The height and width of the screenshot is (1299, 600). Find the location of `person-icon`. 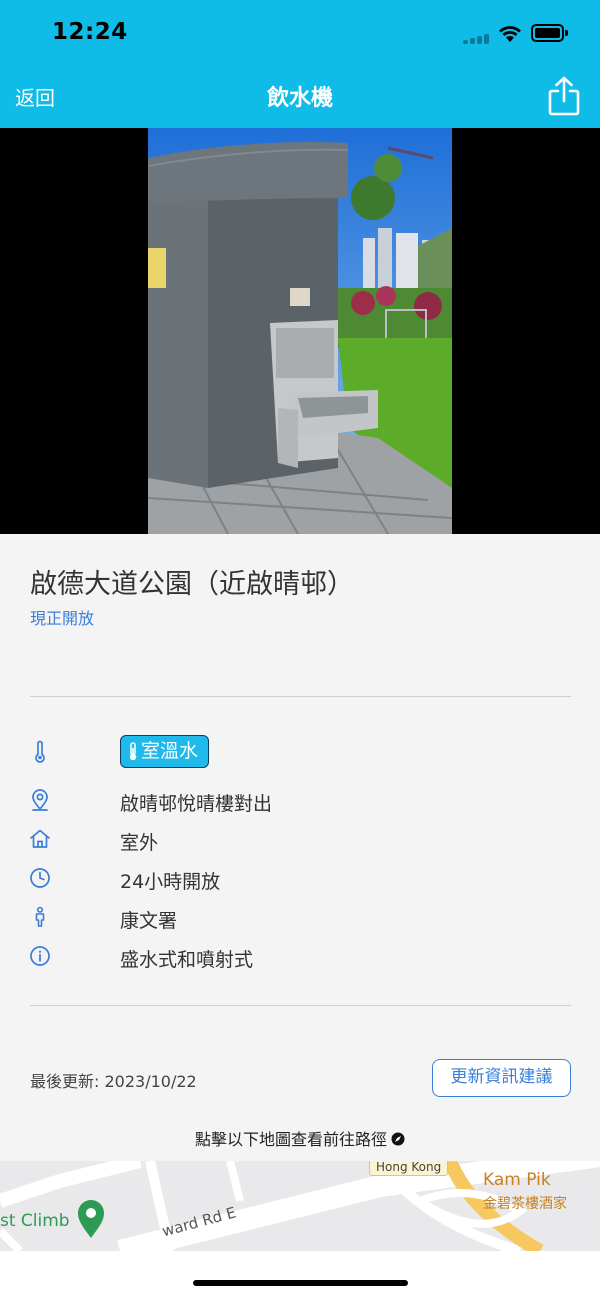

person-icon is located at coordinates (40, 916).